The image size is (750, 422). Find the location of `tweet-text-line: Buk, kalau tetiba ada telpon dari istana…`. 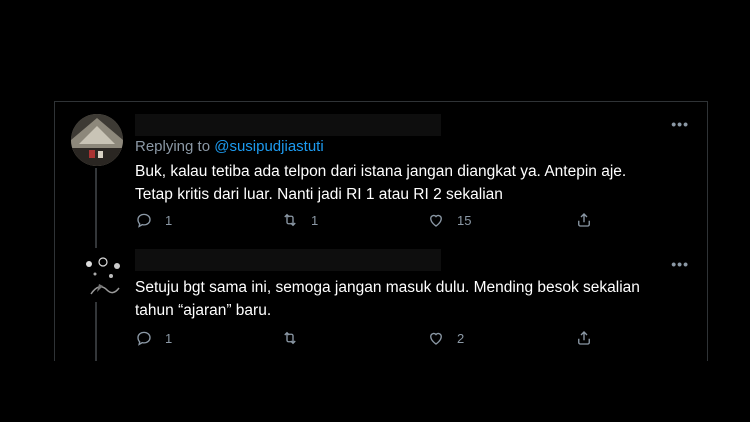

tweet-text-line: Buk, kalau tetiba ada telpon dari istana… is located at coordinates (381, 171).